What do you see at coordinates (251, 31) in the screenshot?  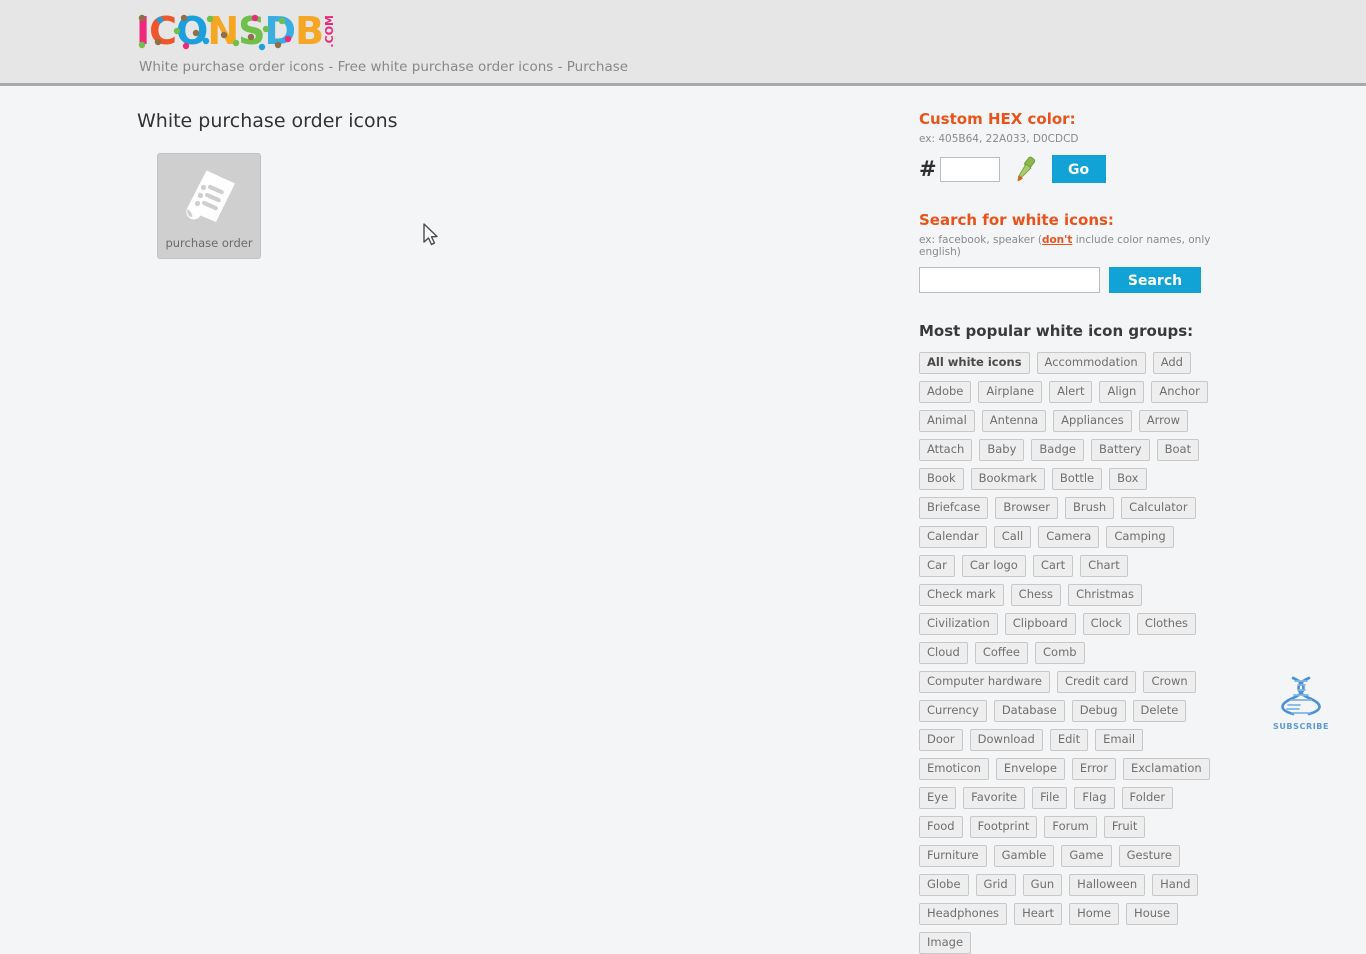 I see `logo-letter-s: S` at bounding box center [251, 31].